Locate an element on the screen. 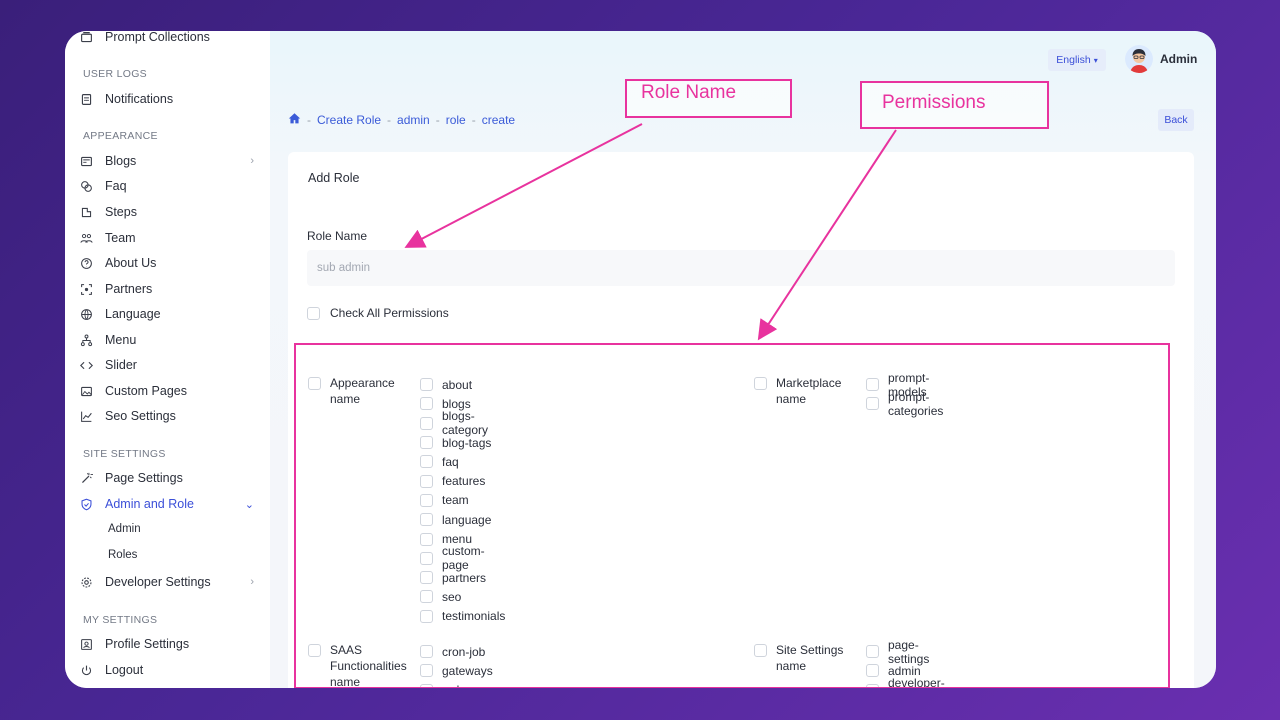  sidebar-item-label: Menu is located at coordinates (121, 340).